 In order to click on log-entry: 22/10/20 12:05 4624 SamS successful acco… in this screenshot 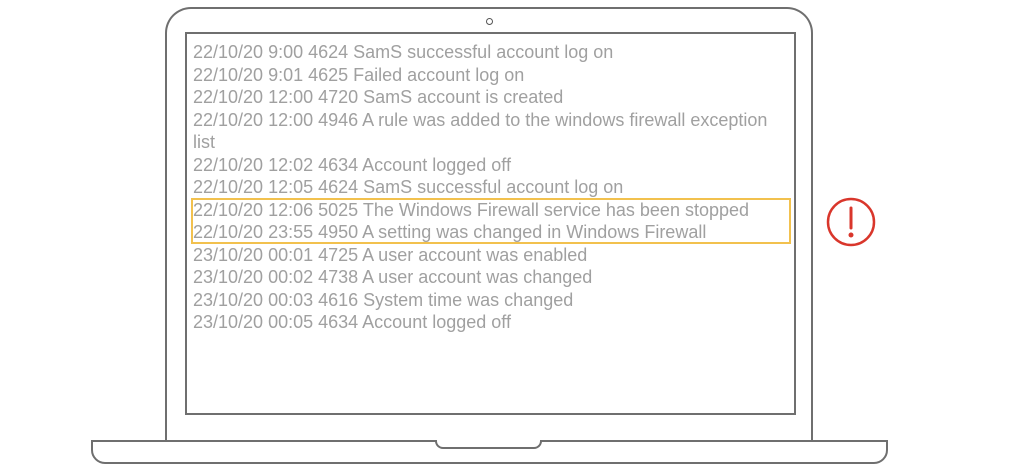, I will do `click(408, 187)`.